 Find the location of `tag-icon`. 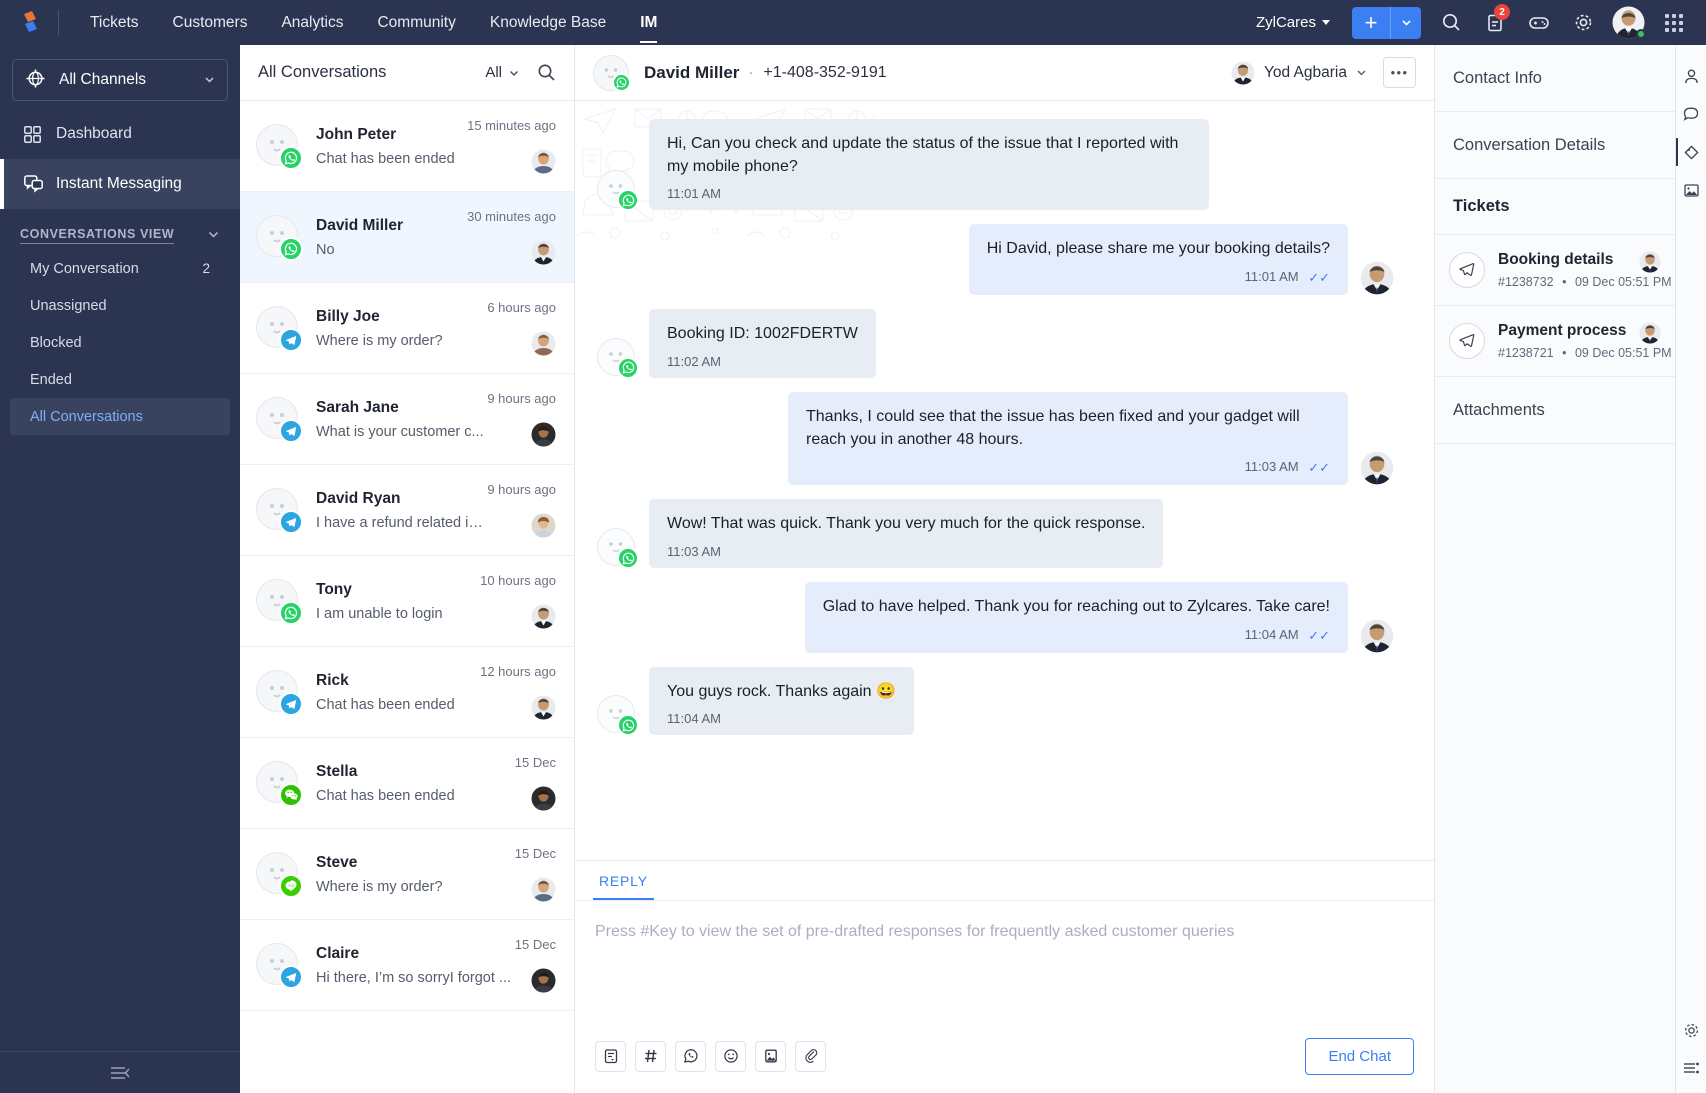

tag-icon is located at coordinates (1690, 152).